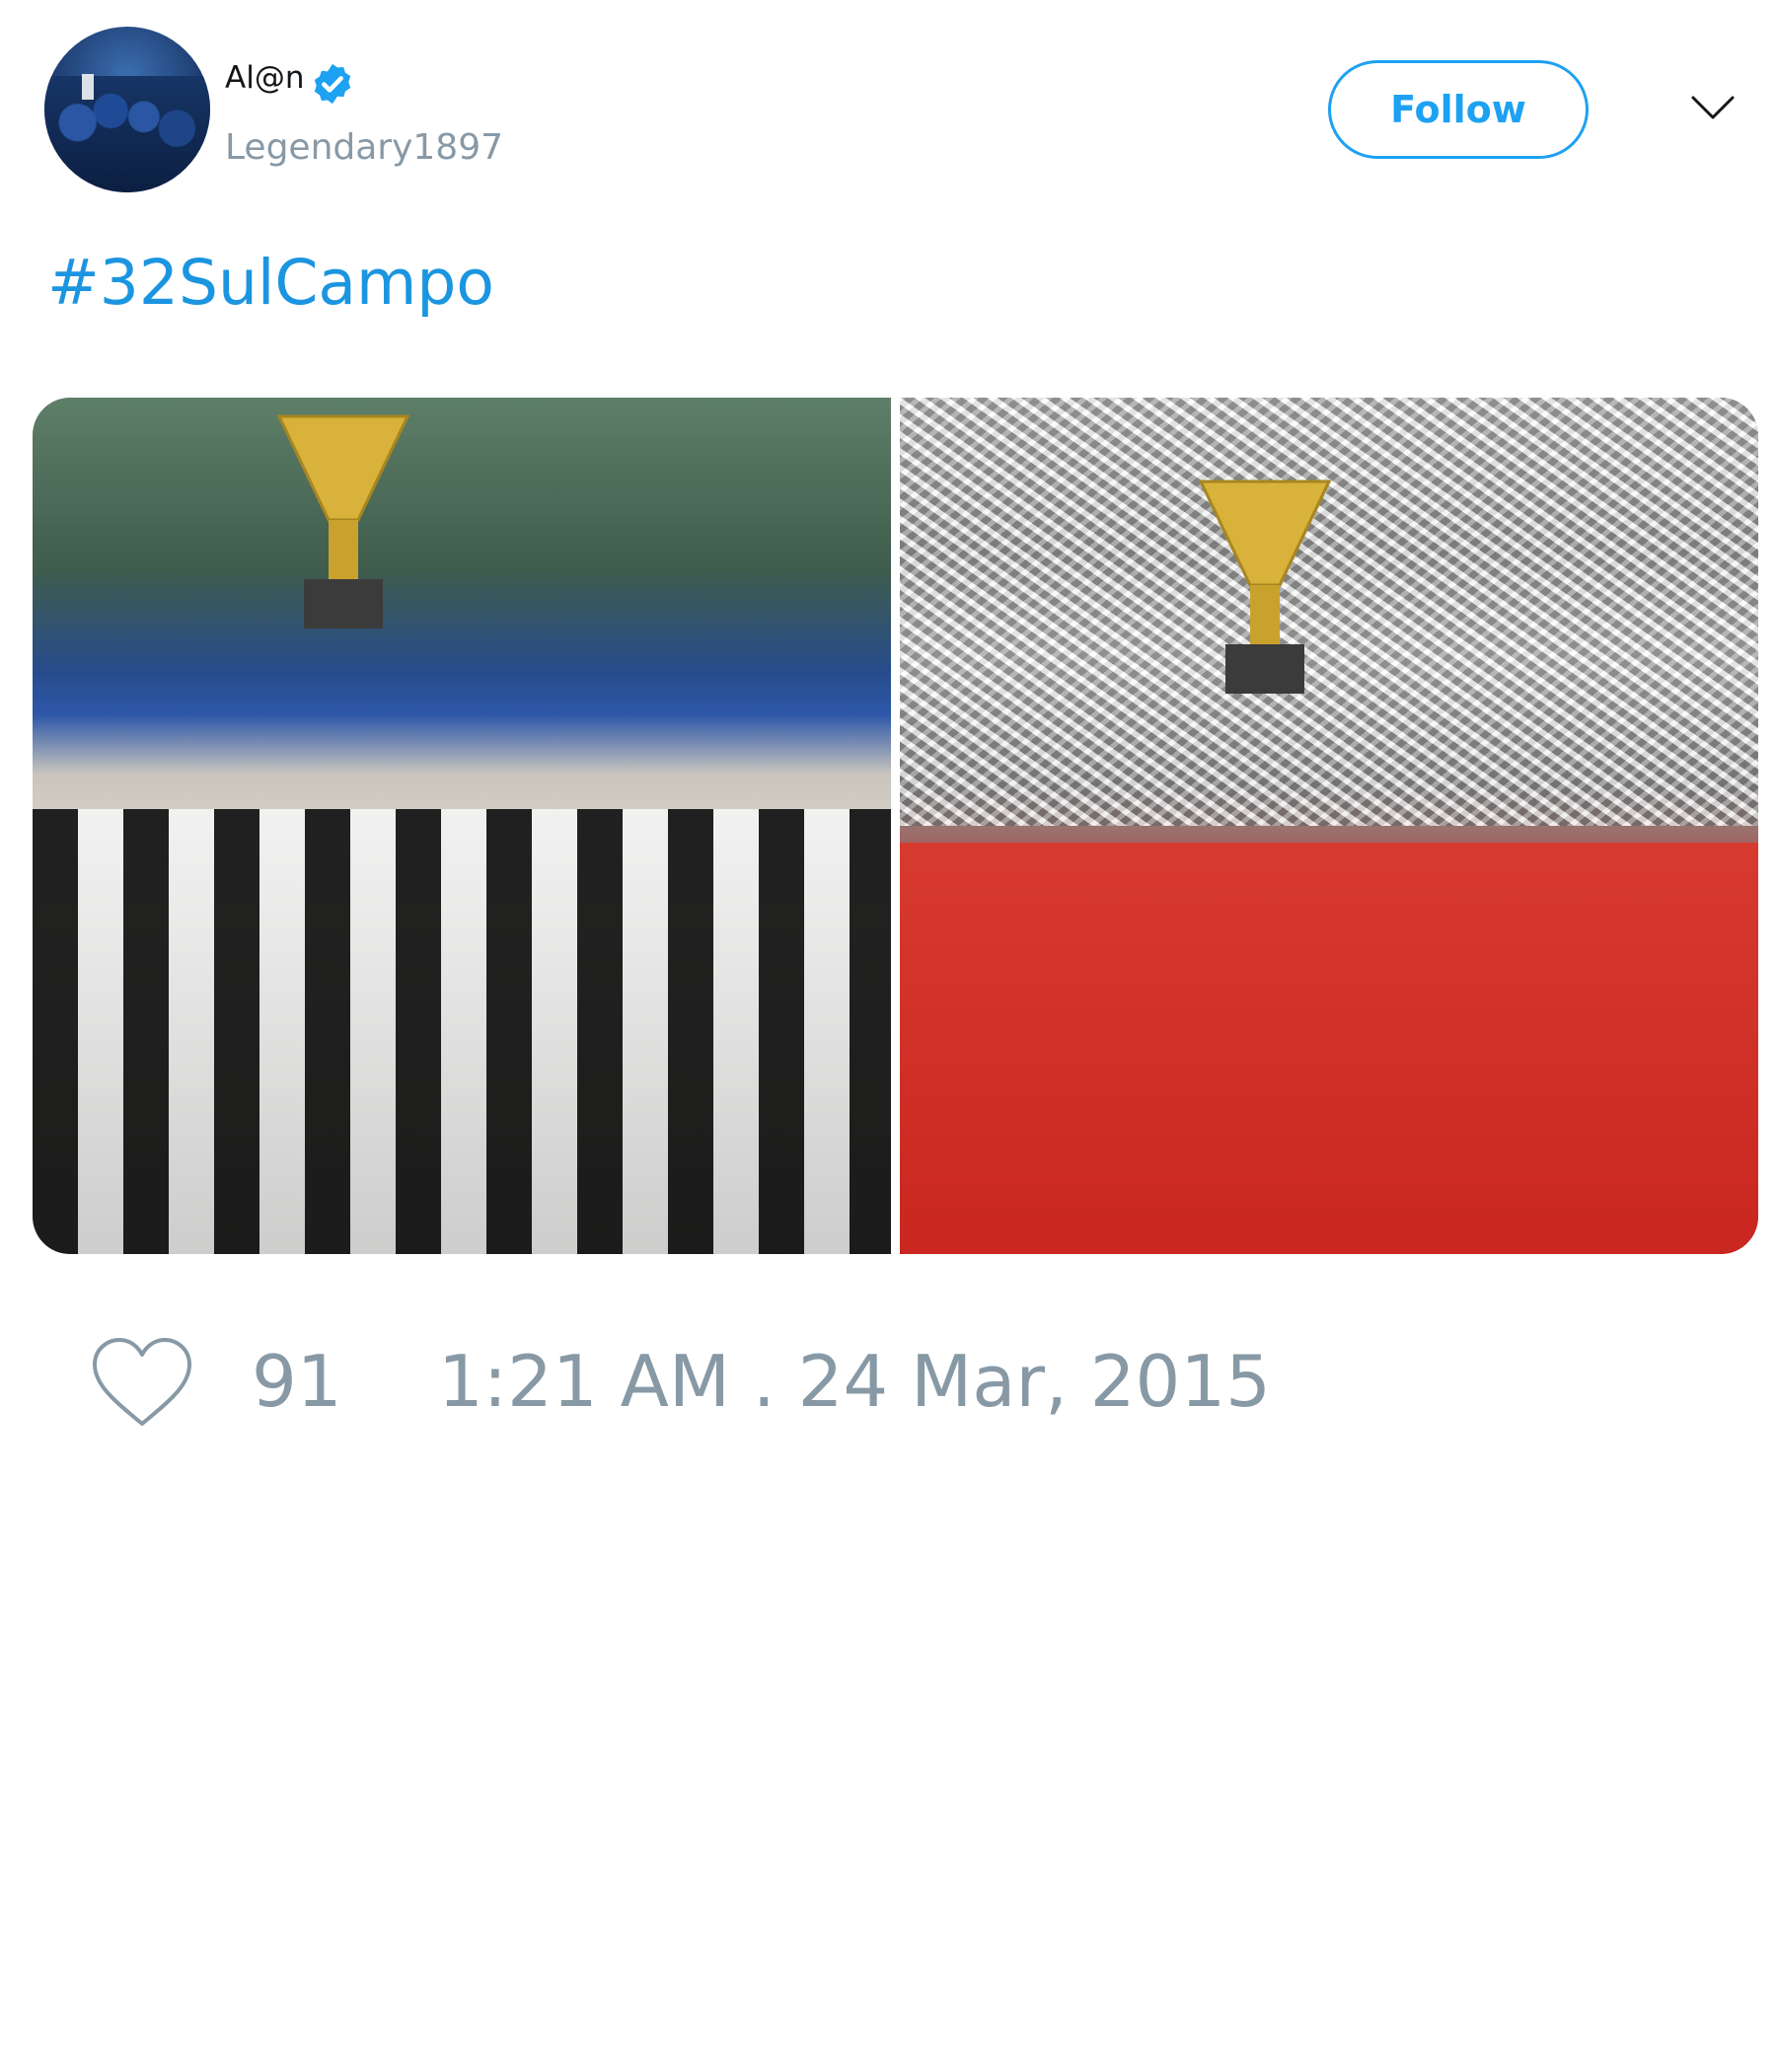 The image size is (1776, 2072). I want to click on avatar-photo-detail, so click(88, 87).